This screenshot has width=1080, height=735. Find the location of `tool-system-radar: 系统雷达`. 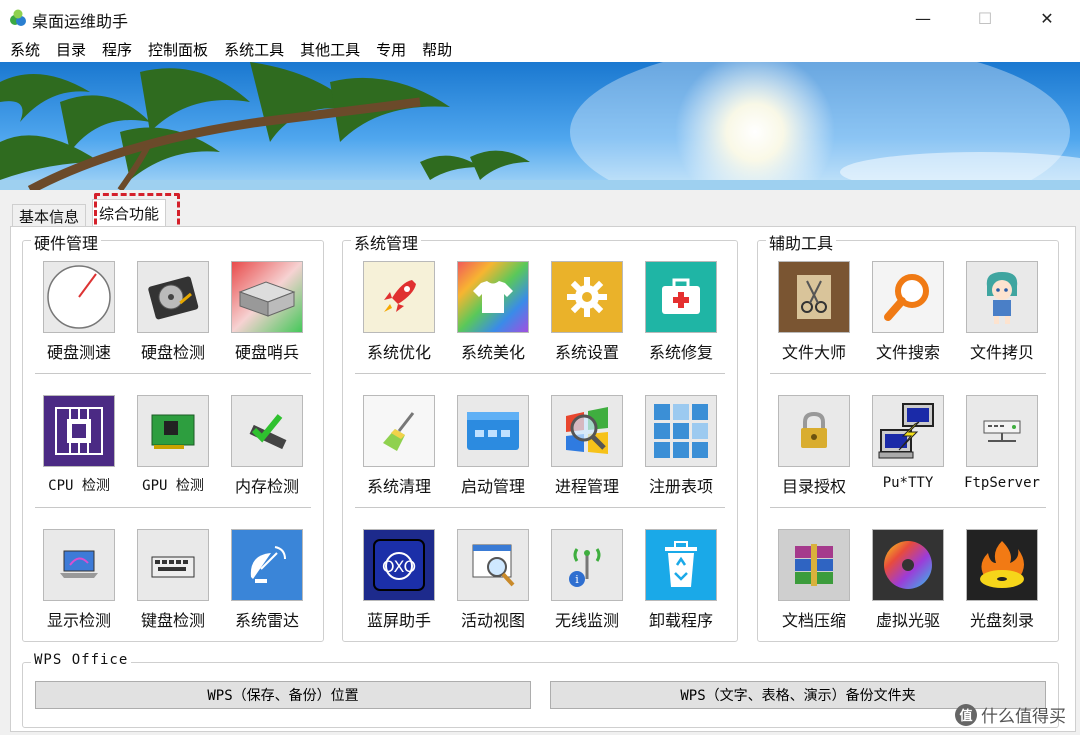

tool-system-radar: 系统雷达 is located at coordinates (267, 582).